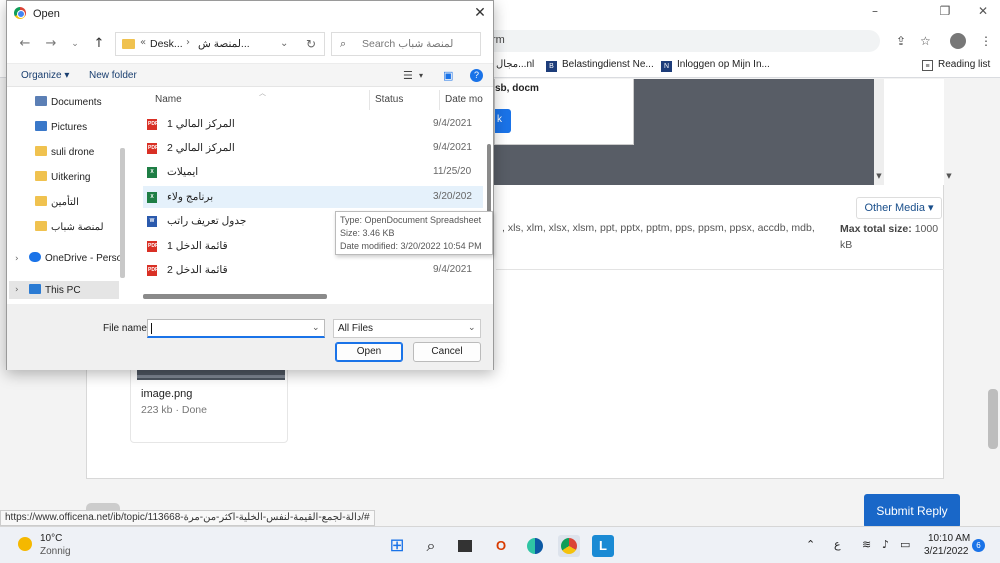 The width and height of the screenshot is (1000, 563). Describe the element at coordinates (431, 546) in the screenshot. I see `search-icon: ⌕` at that location.